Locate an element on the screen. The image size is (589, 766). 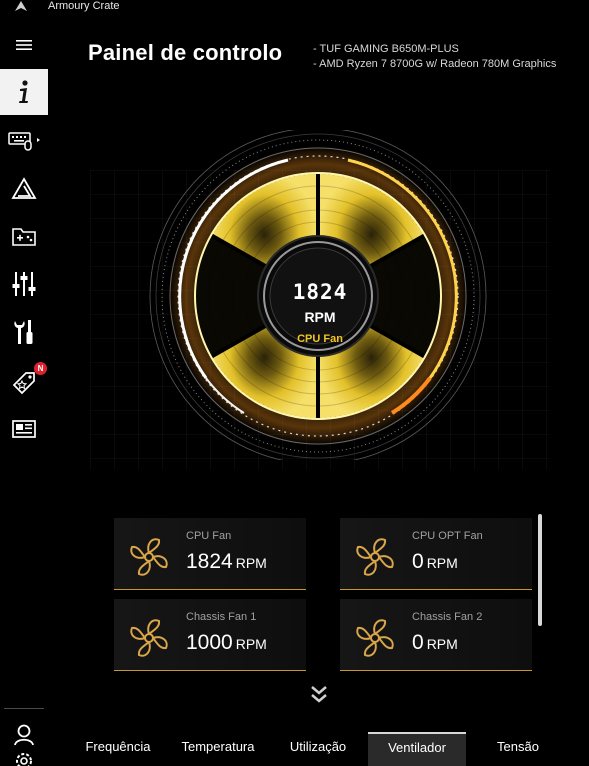
scrollbar-thumb is located at coordinates (540, 570).